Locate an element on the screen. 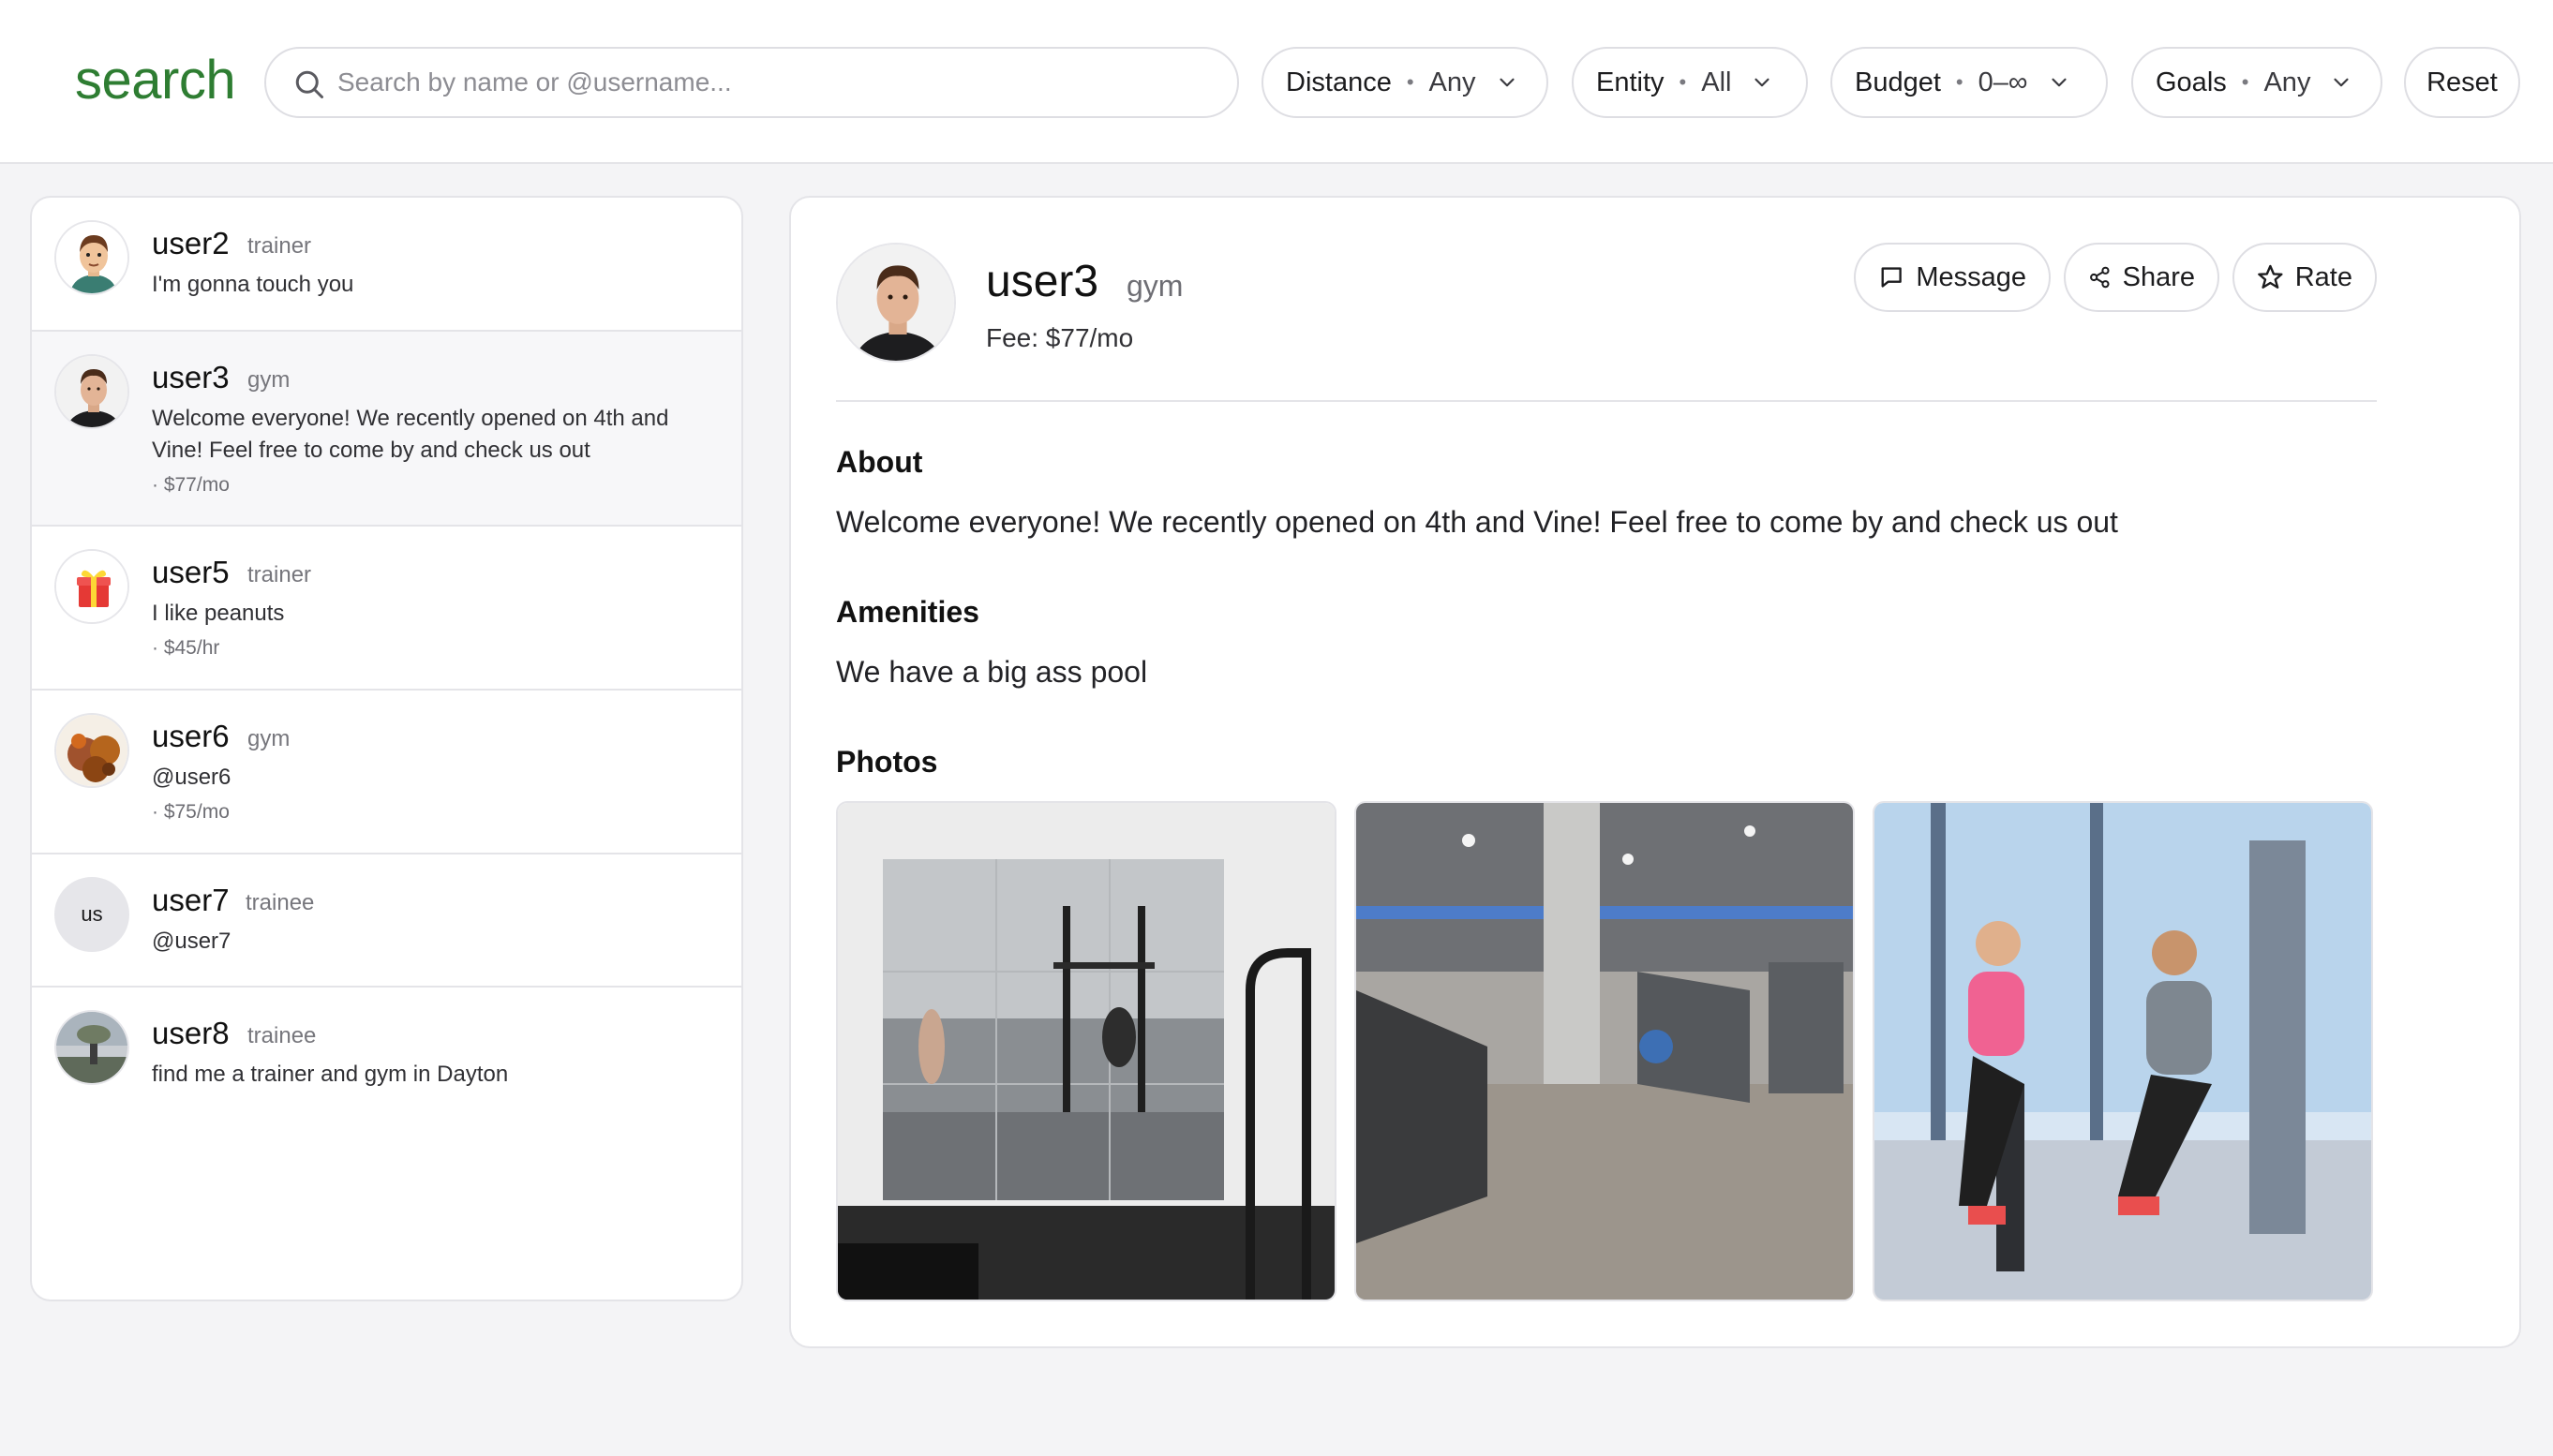 The height and width of the screenshot is (1456, 2553). user-price: · $75/mo is located at coordinates (191, 812).